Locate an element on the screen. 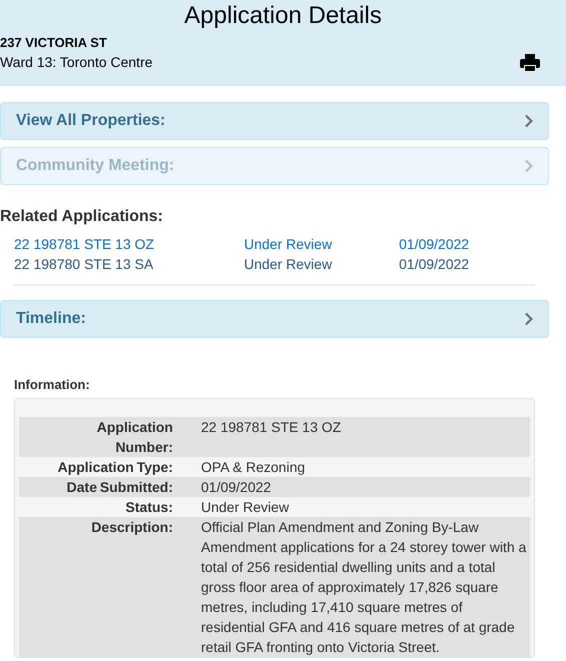 The height and width of the screenshot is (661, 566). application-link: 22 198780 STE 13 SA is located at coordinates (84, 264).